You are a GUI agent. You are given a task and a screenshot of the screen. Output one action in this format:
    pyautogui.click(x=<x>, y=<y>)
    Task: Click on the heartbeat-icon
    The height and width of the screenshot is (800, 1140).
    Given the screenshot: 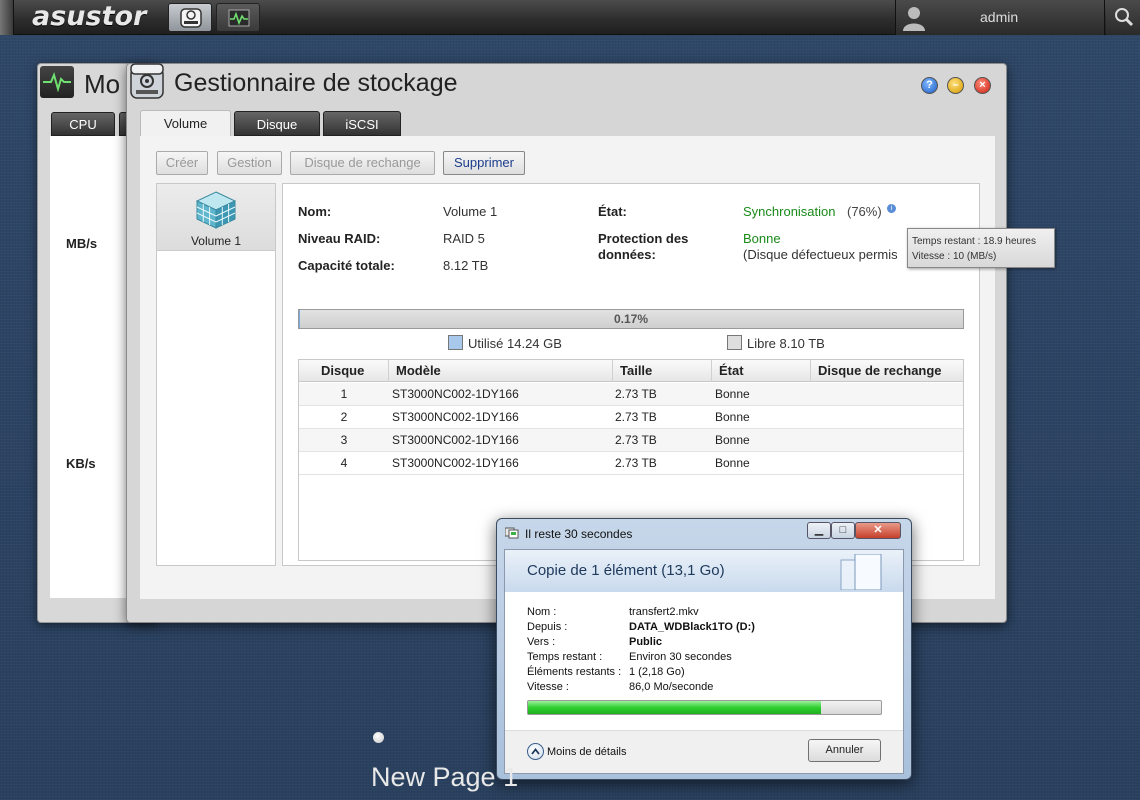 What is the action you would take?
    pyautogui.click(x=57, y=82)
    